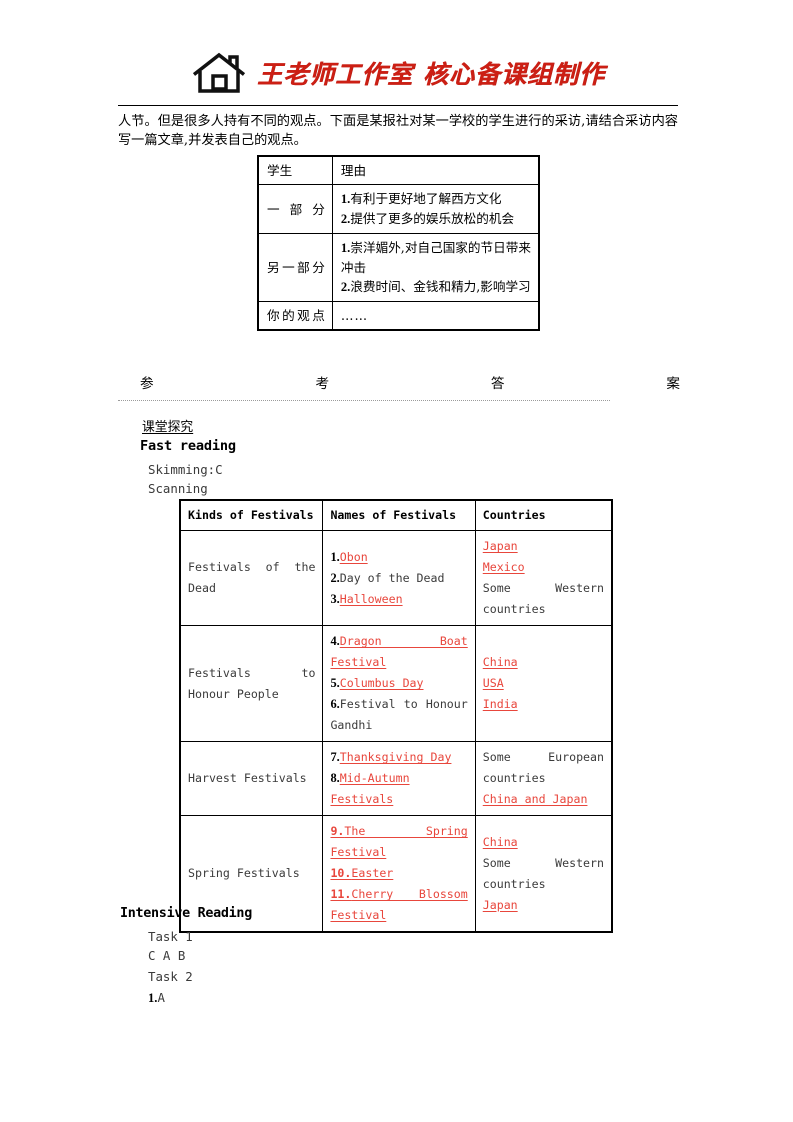  Describe the element at coordinates (247, 778) in the screenshot. I see `festival-kind-text: Harvest Festivals` at that location.